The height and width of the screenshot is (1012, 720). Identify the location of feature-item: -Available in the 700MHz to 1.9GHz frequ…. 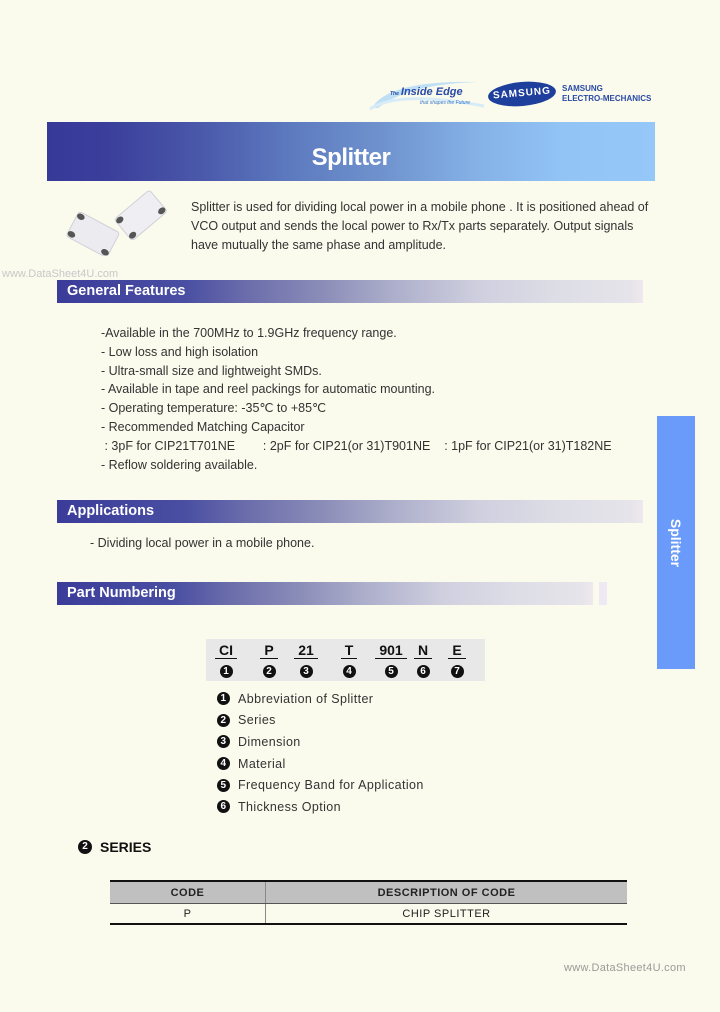
(249, 333).